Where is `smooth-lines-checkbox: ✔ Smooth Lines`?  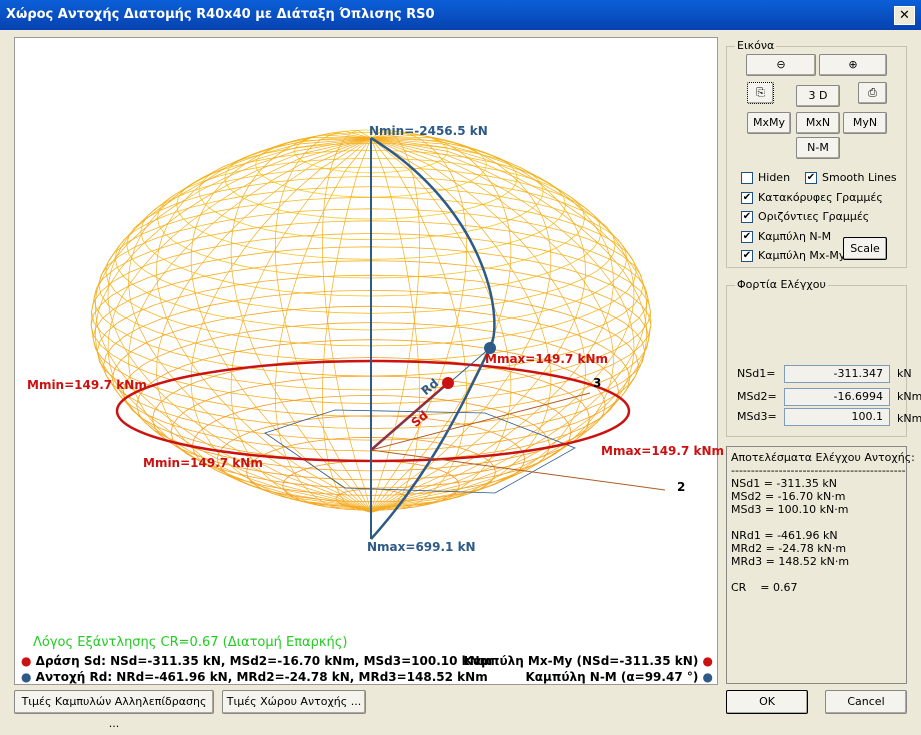 smooth-lines-checkbox: ✔ Smooth Lines is located at coordinates (851, 177).